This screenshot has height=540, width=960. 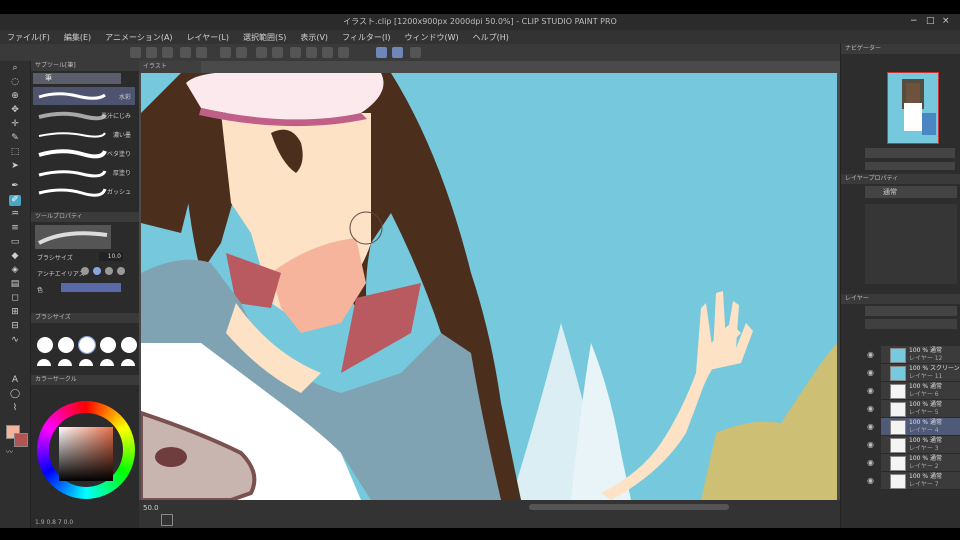 What do you see at coordinates (913, 108) in the screenshot?
I see `navigator-thumbnail` at bounding box center [913, 108].